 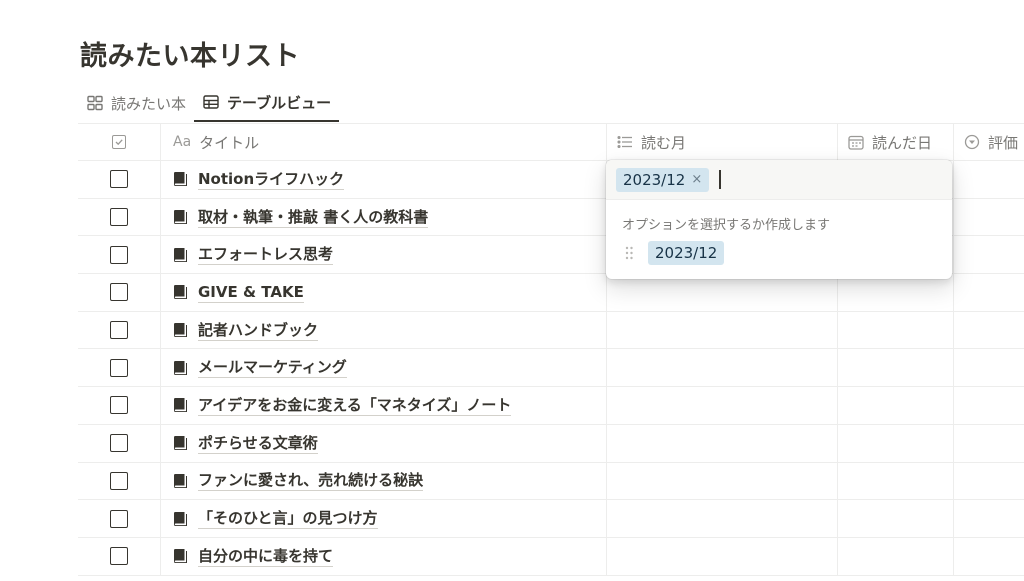 I want to click on selected-tag: 2023/12 ×, so click(x=663, y=179).